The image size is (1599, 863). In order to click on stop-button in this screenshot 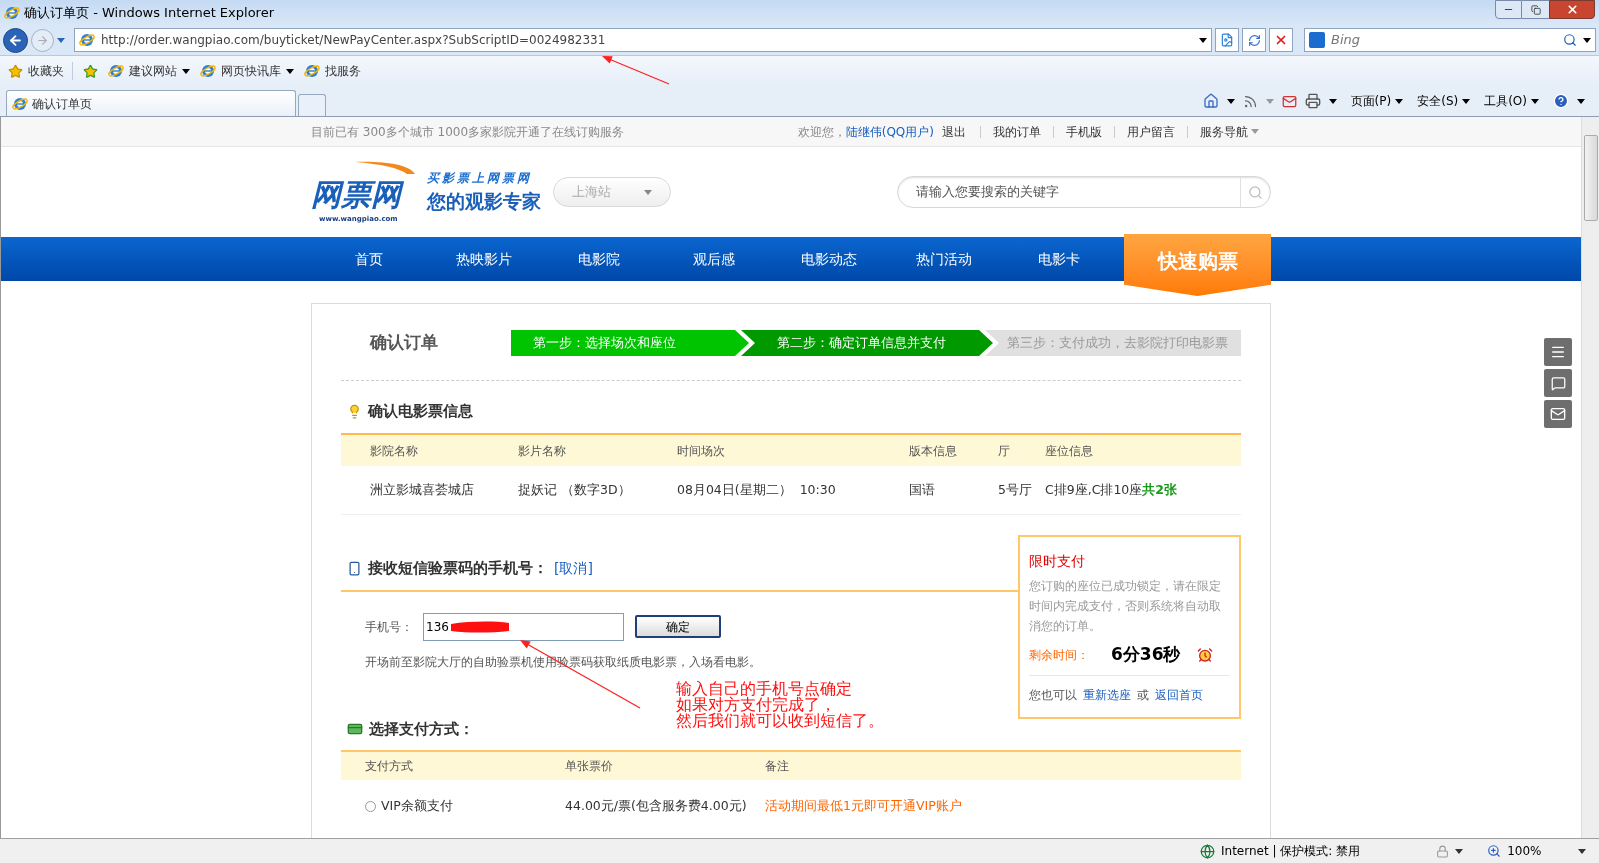, I will do `click(1281, 40)`.